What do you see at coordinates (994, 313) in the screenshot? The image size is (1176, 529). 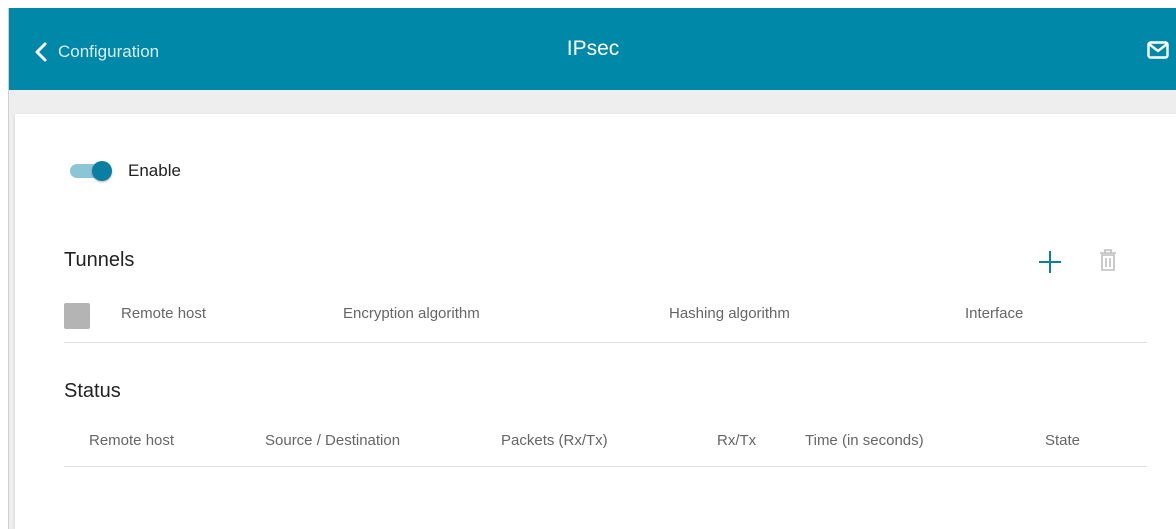 I see `tunnels-col-interface: Interface` at bounding box center [994, 313].